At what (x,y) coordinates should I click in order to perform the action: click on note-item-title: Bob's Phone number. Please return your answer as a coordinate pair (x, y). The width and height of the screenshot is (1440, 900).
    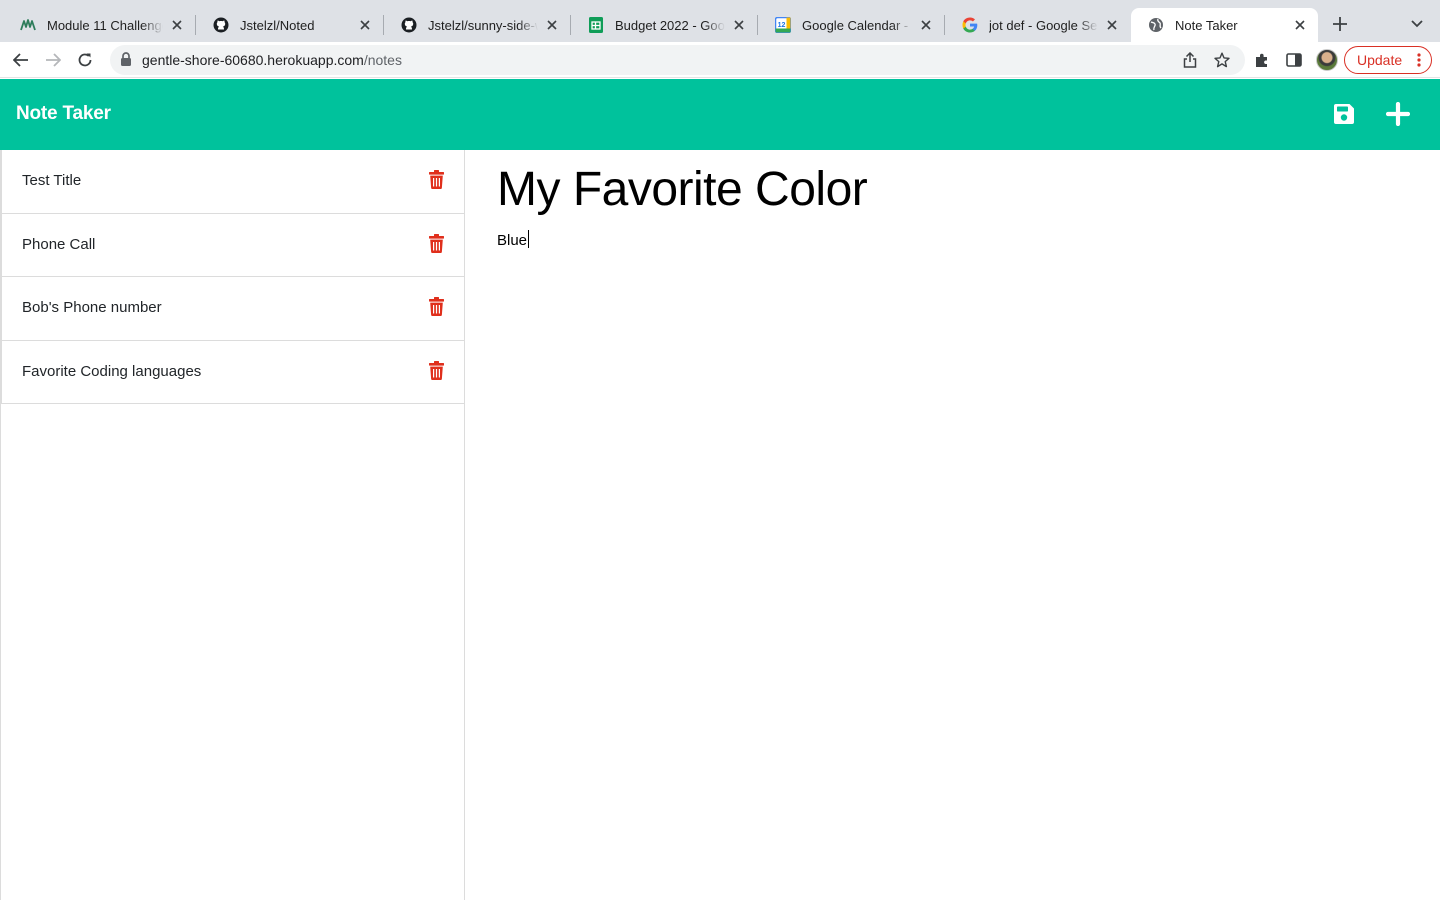
    Looking at the image, I should click on (92, 307).